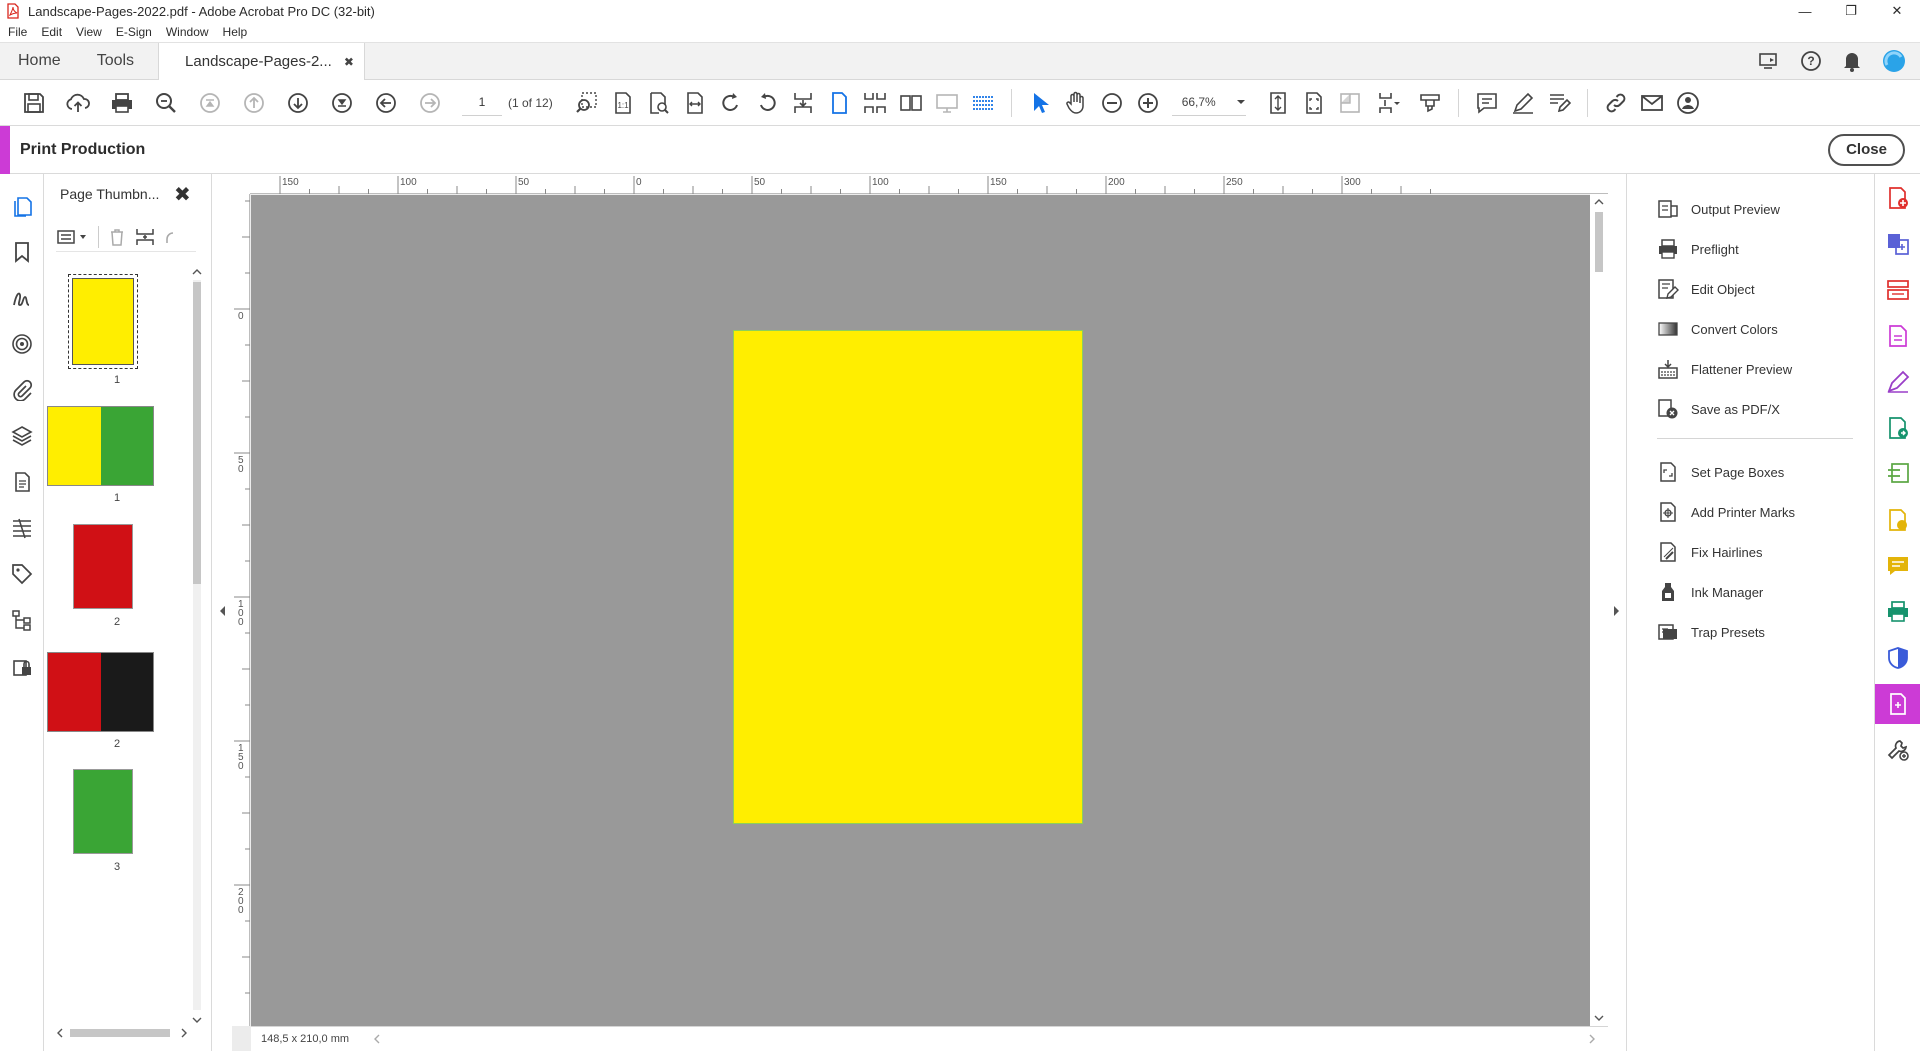 This screenshot has height=1051, width=1920. I want to click on insert-pages-icon, so click(145, 237).